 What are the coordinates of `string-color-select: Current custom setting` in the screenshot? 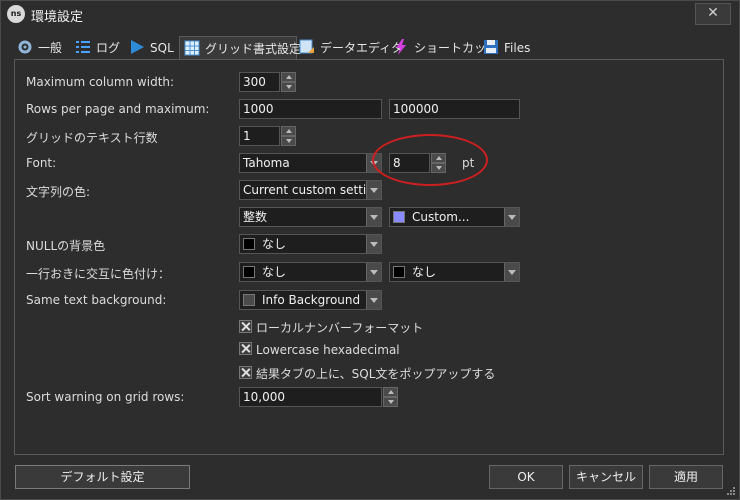 It's located at (310, 190).